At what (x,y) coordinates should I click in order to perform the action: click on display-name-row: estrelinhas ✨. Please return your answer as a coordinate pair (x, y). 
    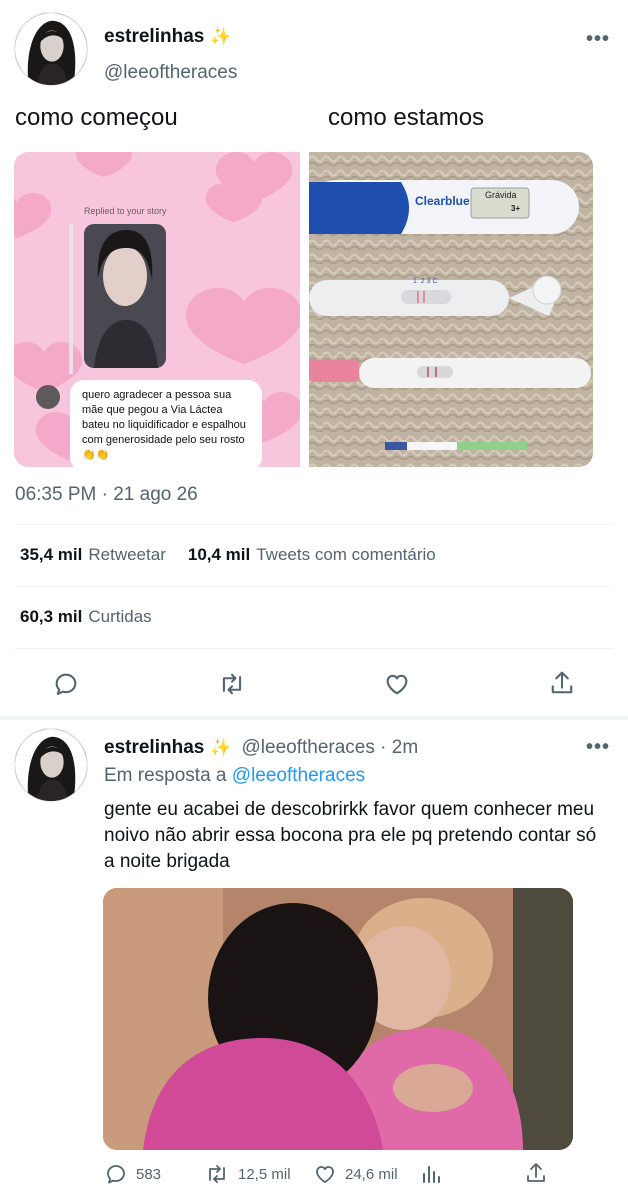
    Looking at the image, I should click on (168, 37).